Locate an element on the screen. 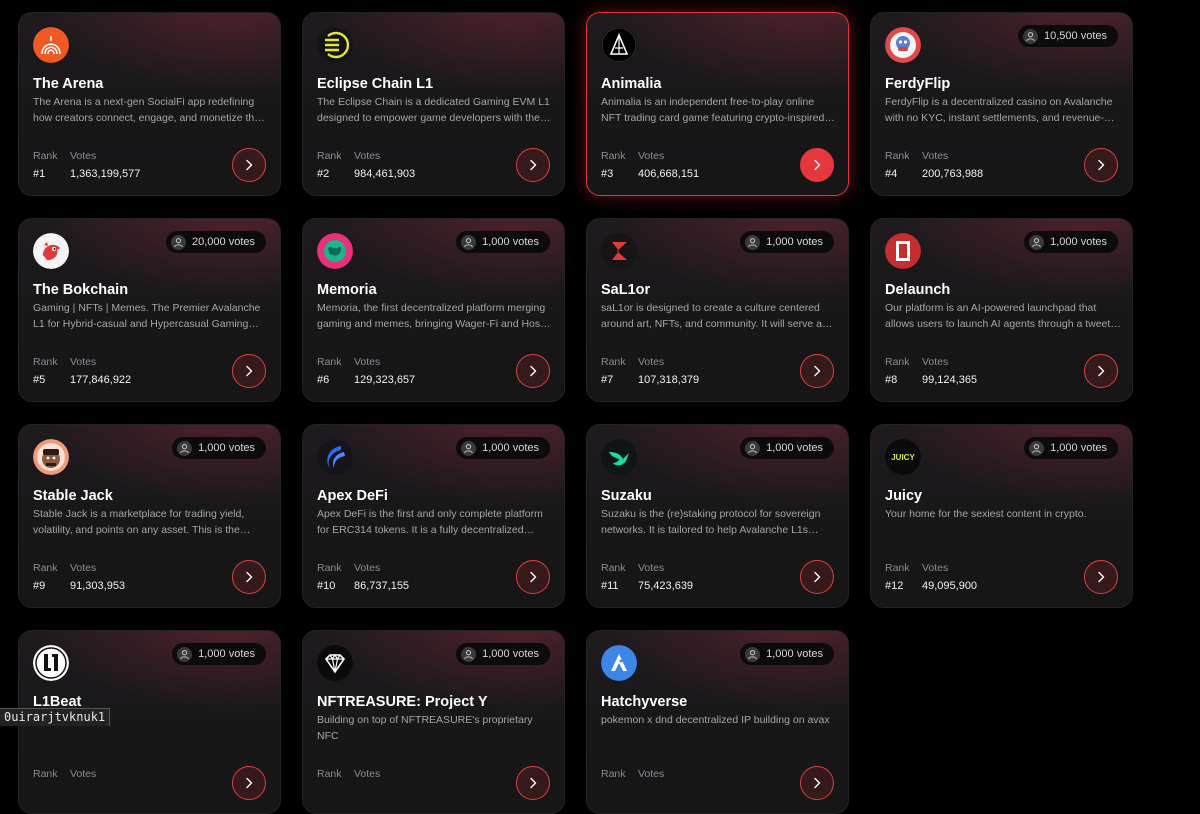 The image size is (1200, 814). votes-value: 200,763,988 is located at coordinates (953, 174).